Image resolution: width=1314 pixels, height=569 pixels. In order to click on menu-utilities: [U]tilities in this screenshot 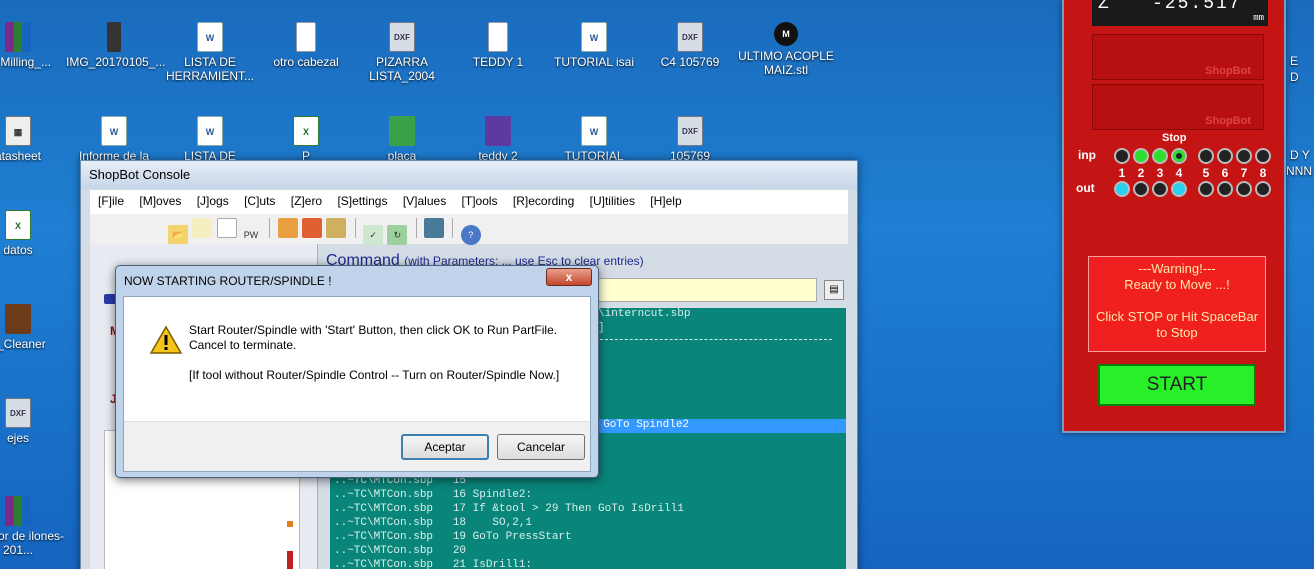, I will do `click(612, 201)`.